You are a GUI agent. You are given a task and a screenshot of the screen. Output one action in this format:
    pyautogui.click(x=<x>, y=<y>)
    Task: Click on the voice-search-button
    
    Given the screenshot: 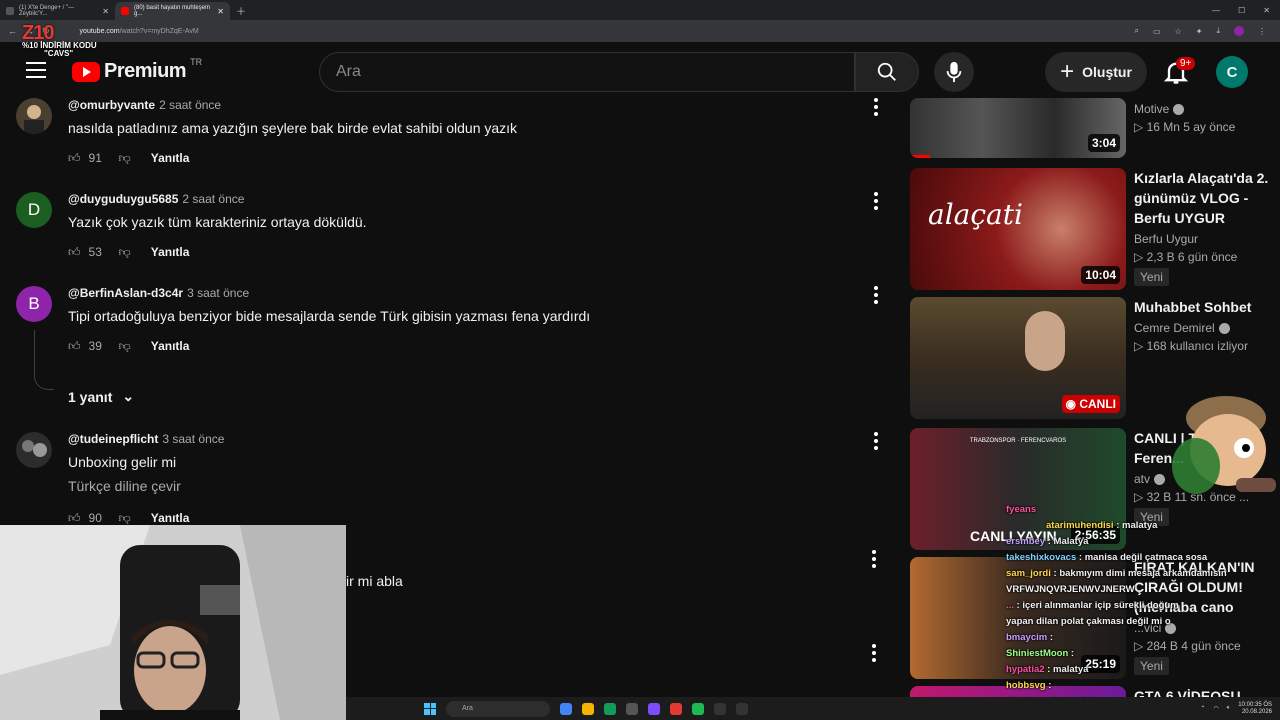 What is the action you would take?
    pyautogui.click(x=954, y=72)
    